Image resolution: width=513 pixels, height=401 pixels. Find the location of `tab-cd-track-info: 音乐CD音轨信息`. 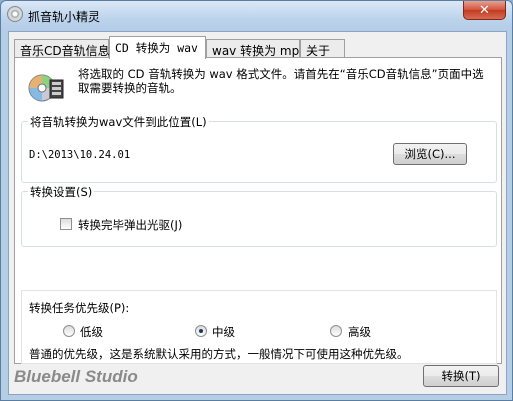

tab-cd-track-info: 音乐CD音轨信息 is located at coordinates (62, 48).